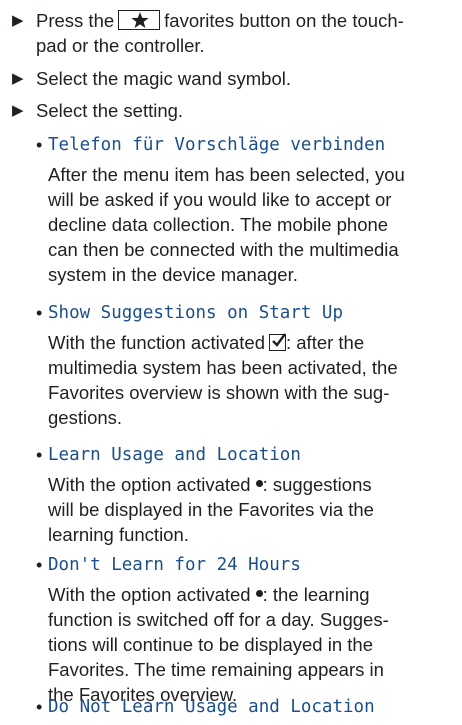  What do you see at coordinates (277, 342) in the screenshot?
I see `checkbox-checked-icon` at bounding box center [277, 342].